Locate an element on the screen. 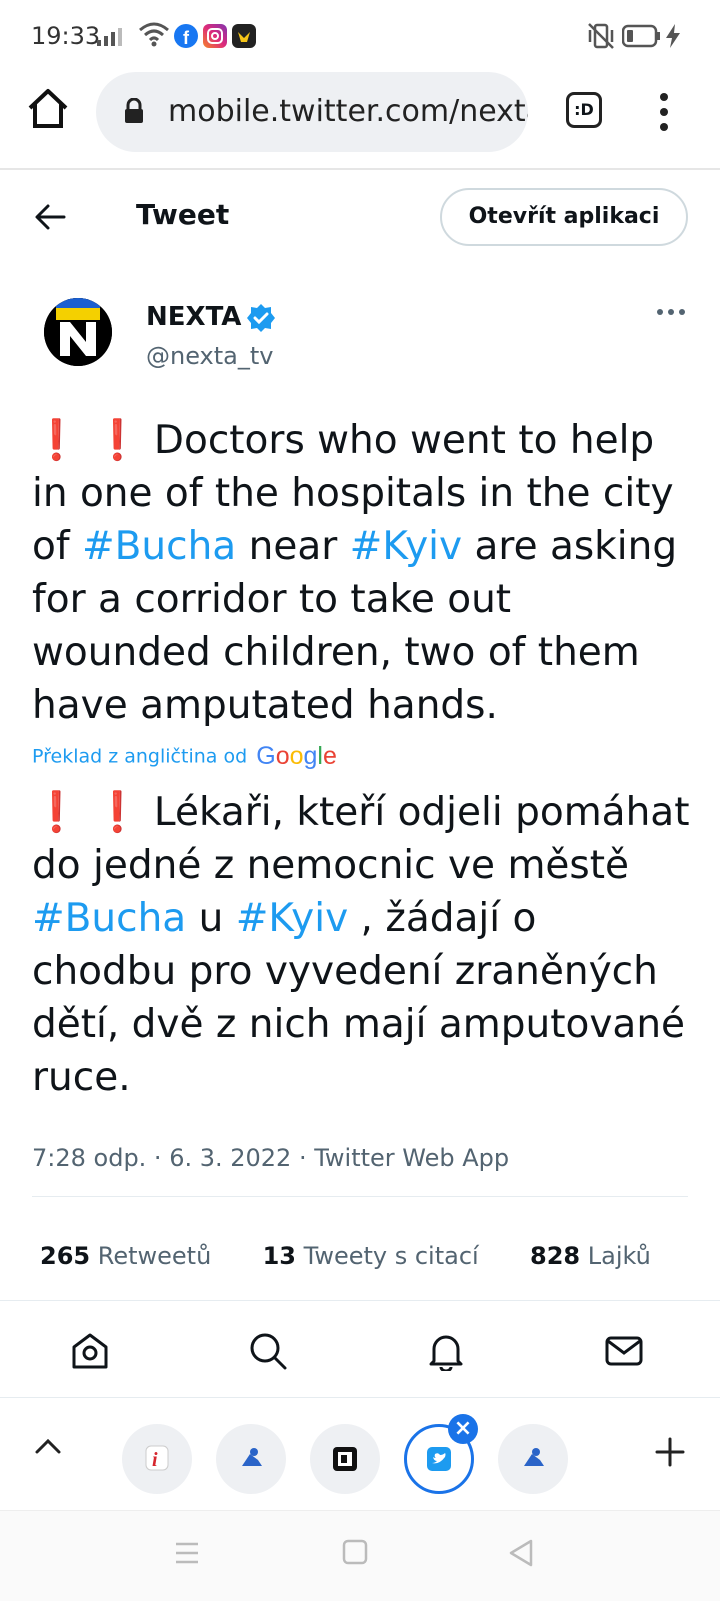  google-letter: G is located at coordinates (266, 756).